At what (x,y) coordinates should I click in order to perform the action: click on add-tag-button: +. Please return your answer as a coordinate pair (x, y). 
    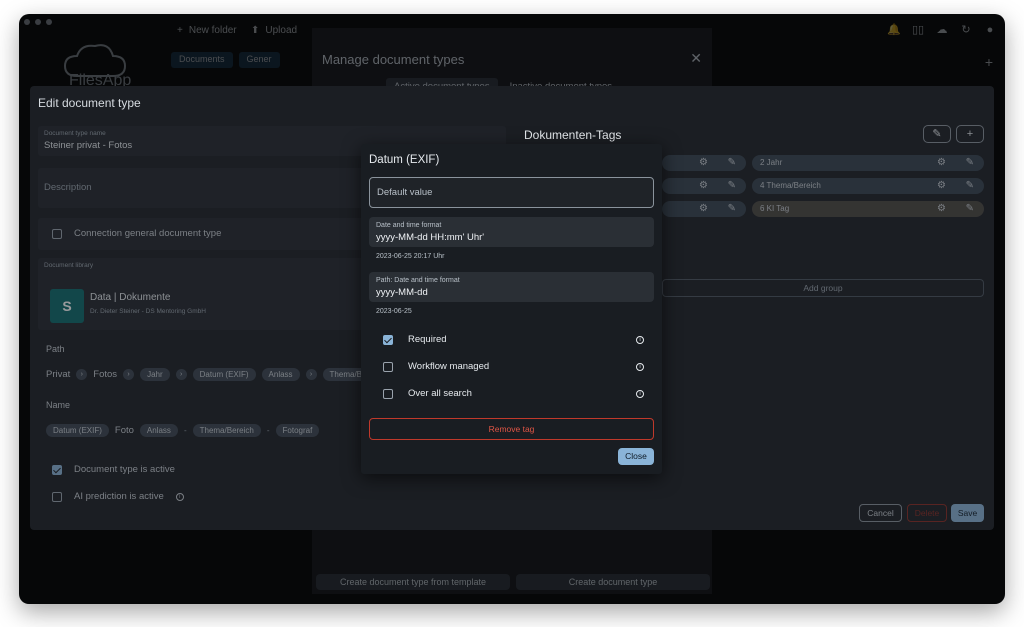
    Looking at the image, I should click on (970, 134).